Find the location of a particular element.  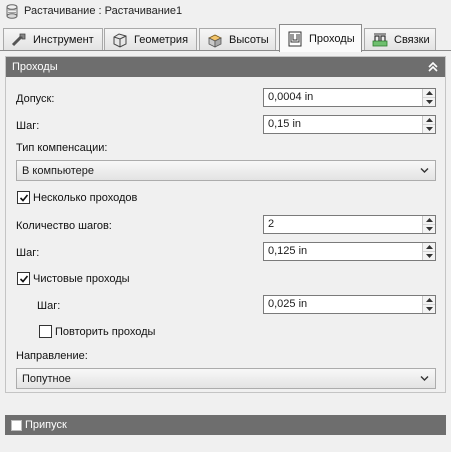

finishing-step-spinbox: 0,025 in is located at coordinates (349, 304).